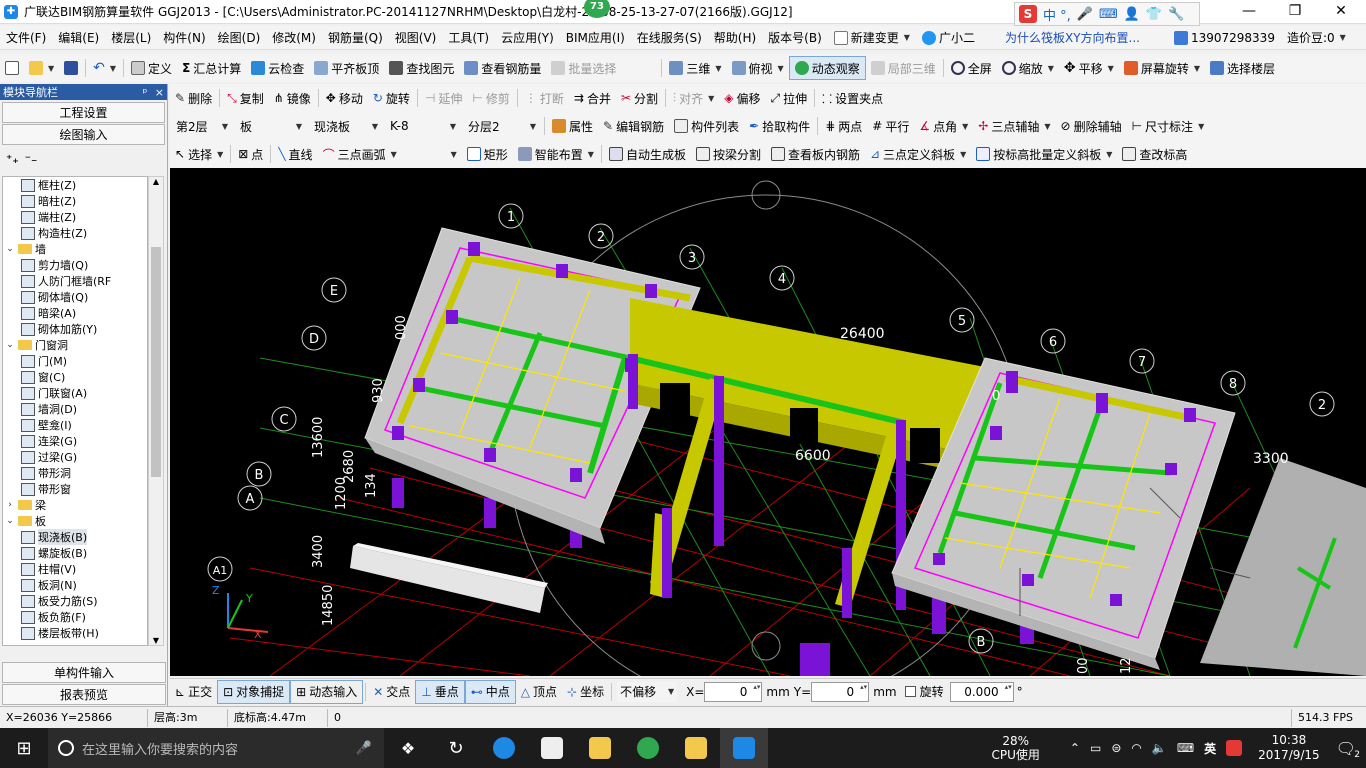 The width and height of the screenshot is (1366, 768). I want to click on cloud-check-button: 云检查, so click(277, 68).